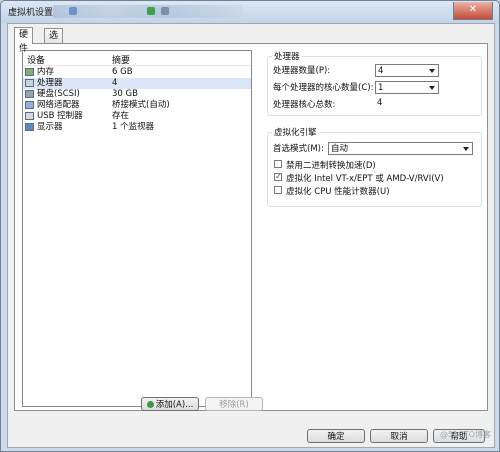 The image size is (500, 452). What do you see at coordinates (29, 116) in the screenshot?
I see `usb-controller-icon` at bounding box center [29, 116].